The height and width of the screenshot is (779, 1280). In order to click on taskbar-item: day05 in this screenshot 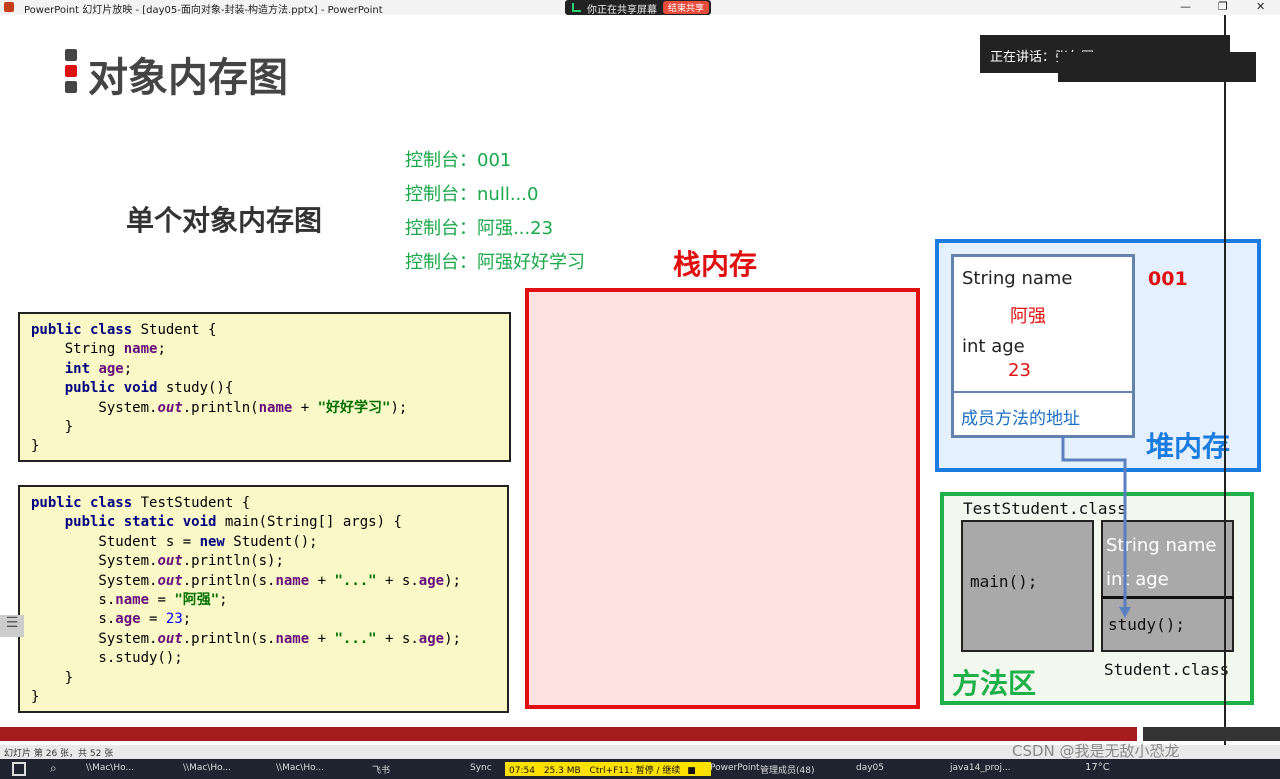, I will do `click(870, 768)`.